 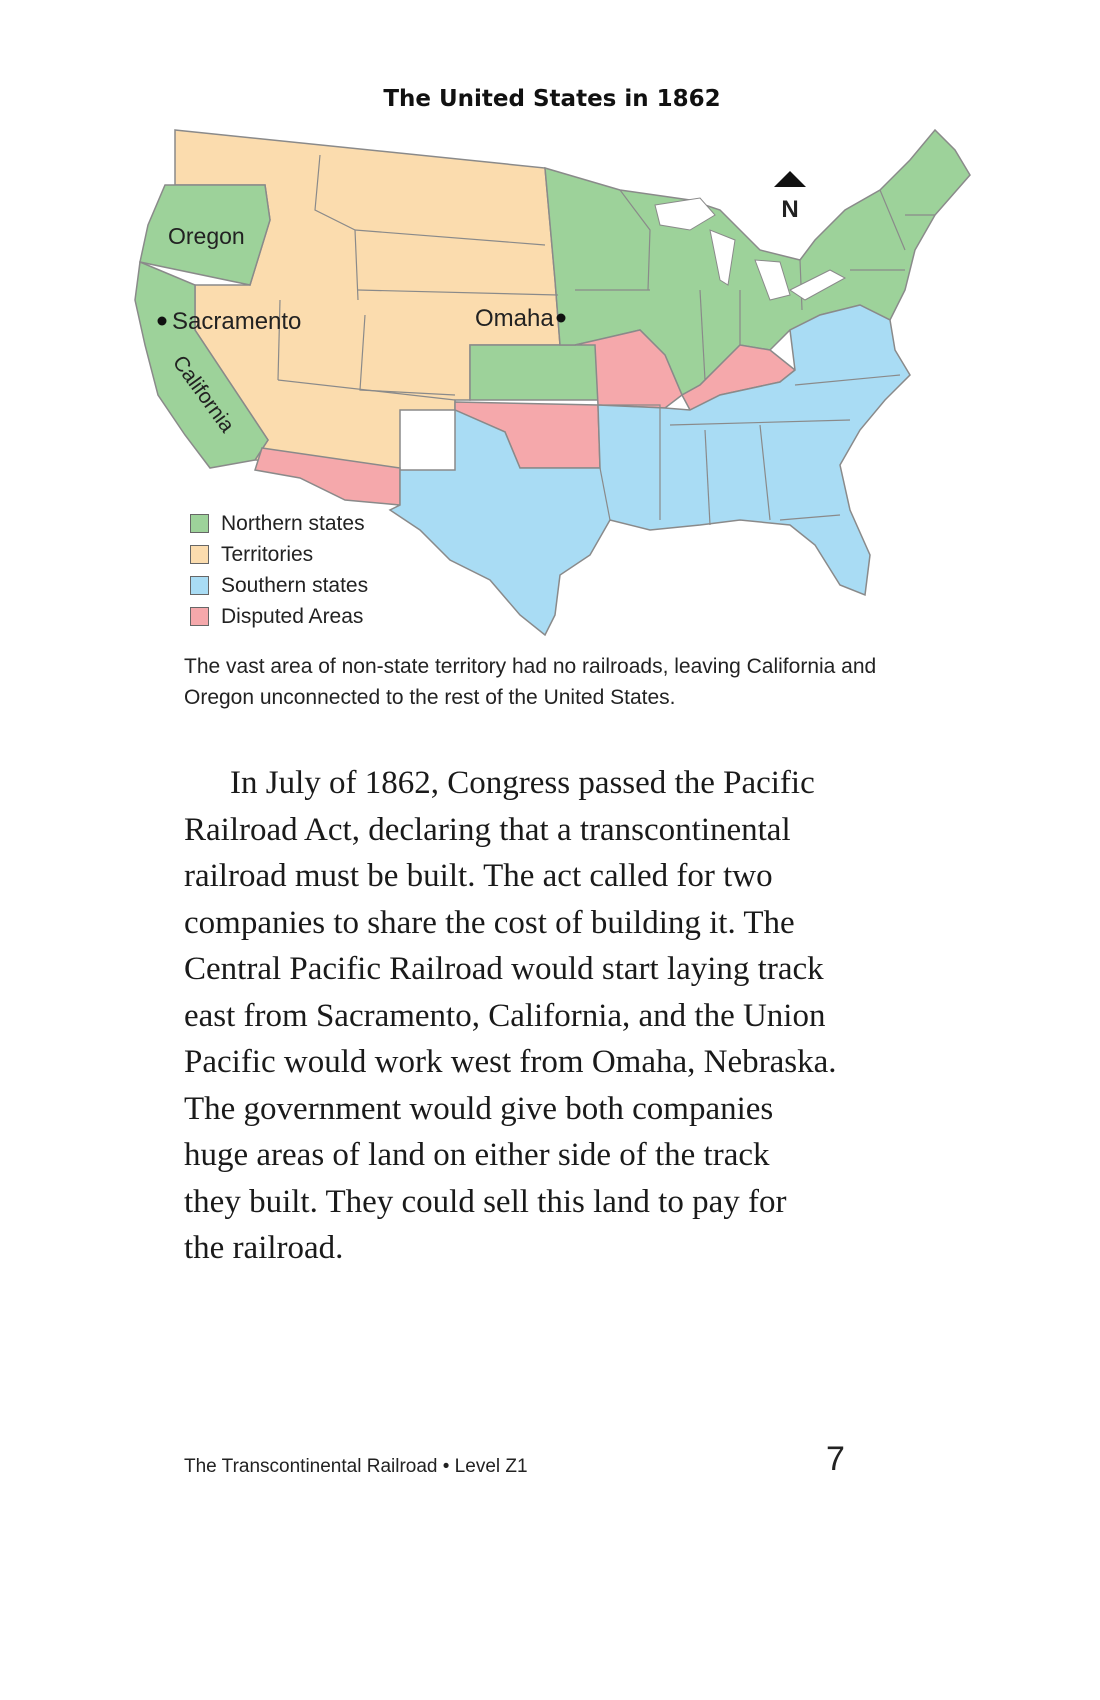 I want to click on legend-label: Disputed Areas, so click(x=292, y=616).